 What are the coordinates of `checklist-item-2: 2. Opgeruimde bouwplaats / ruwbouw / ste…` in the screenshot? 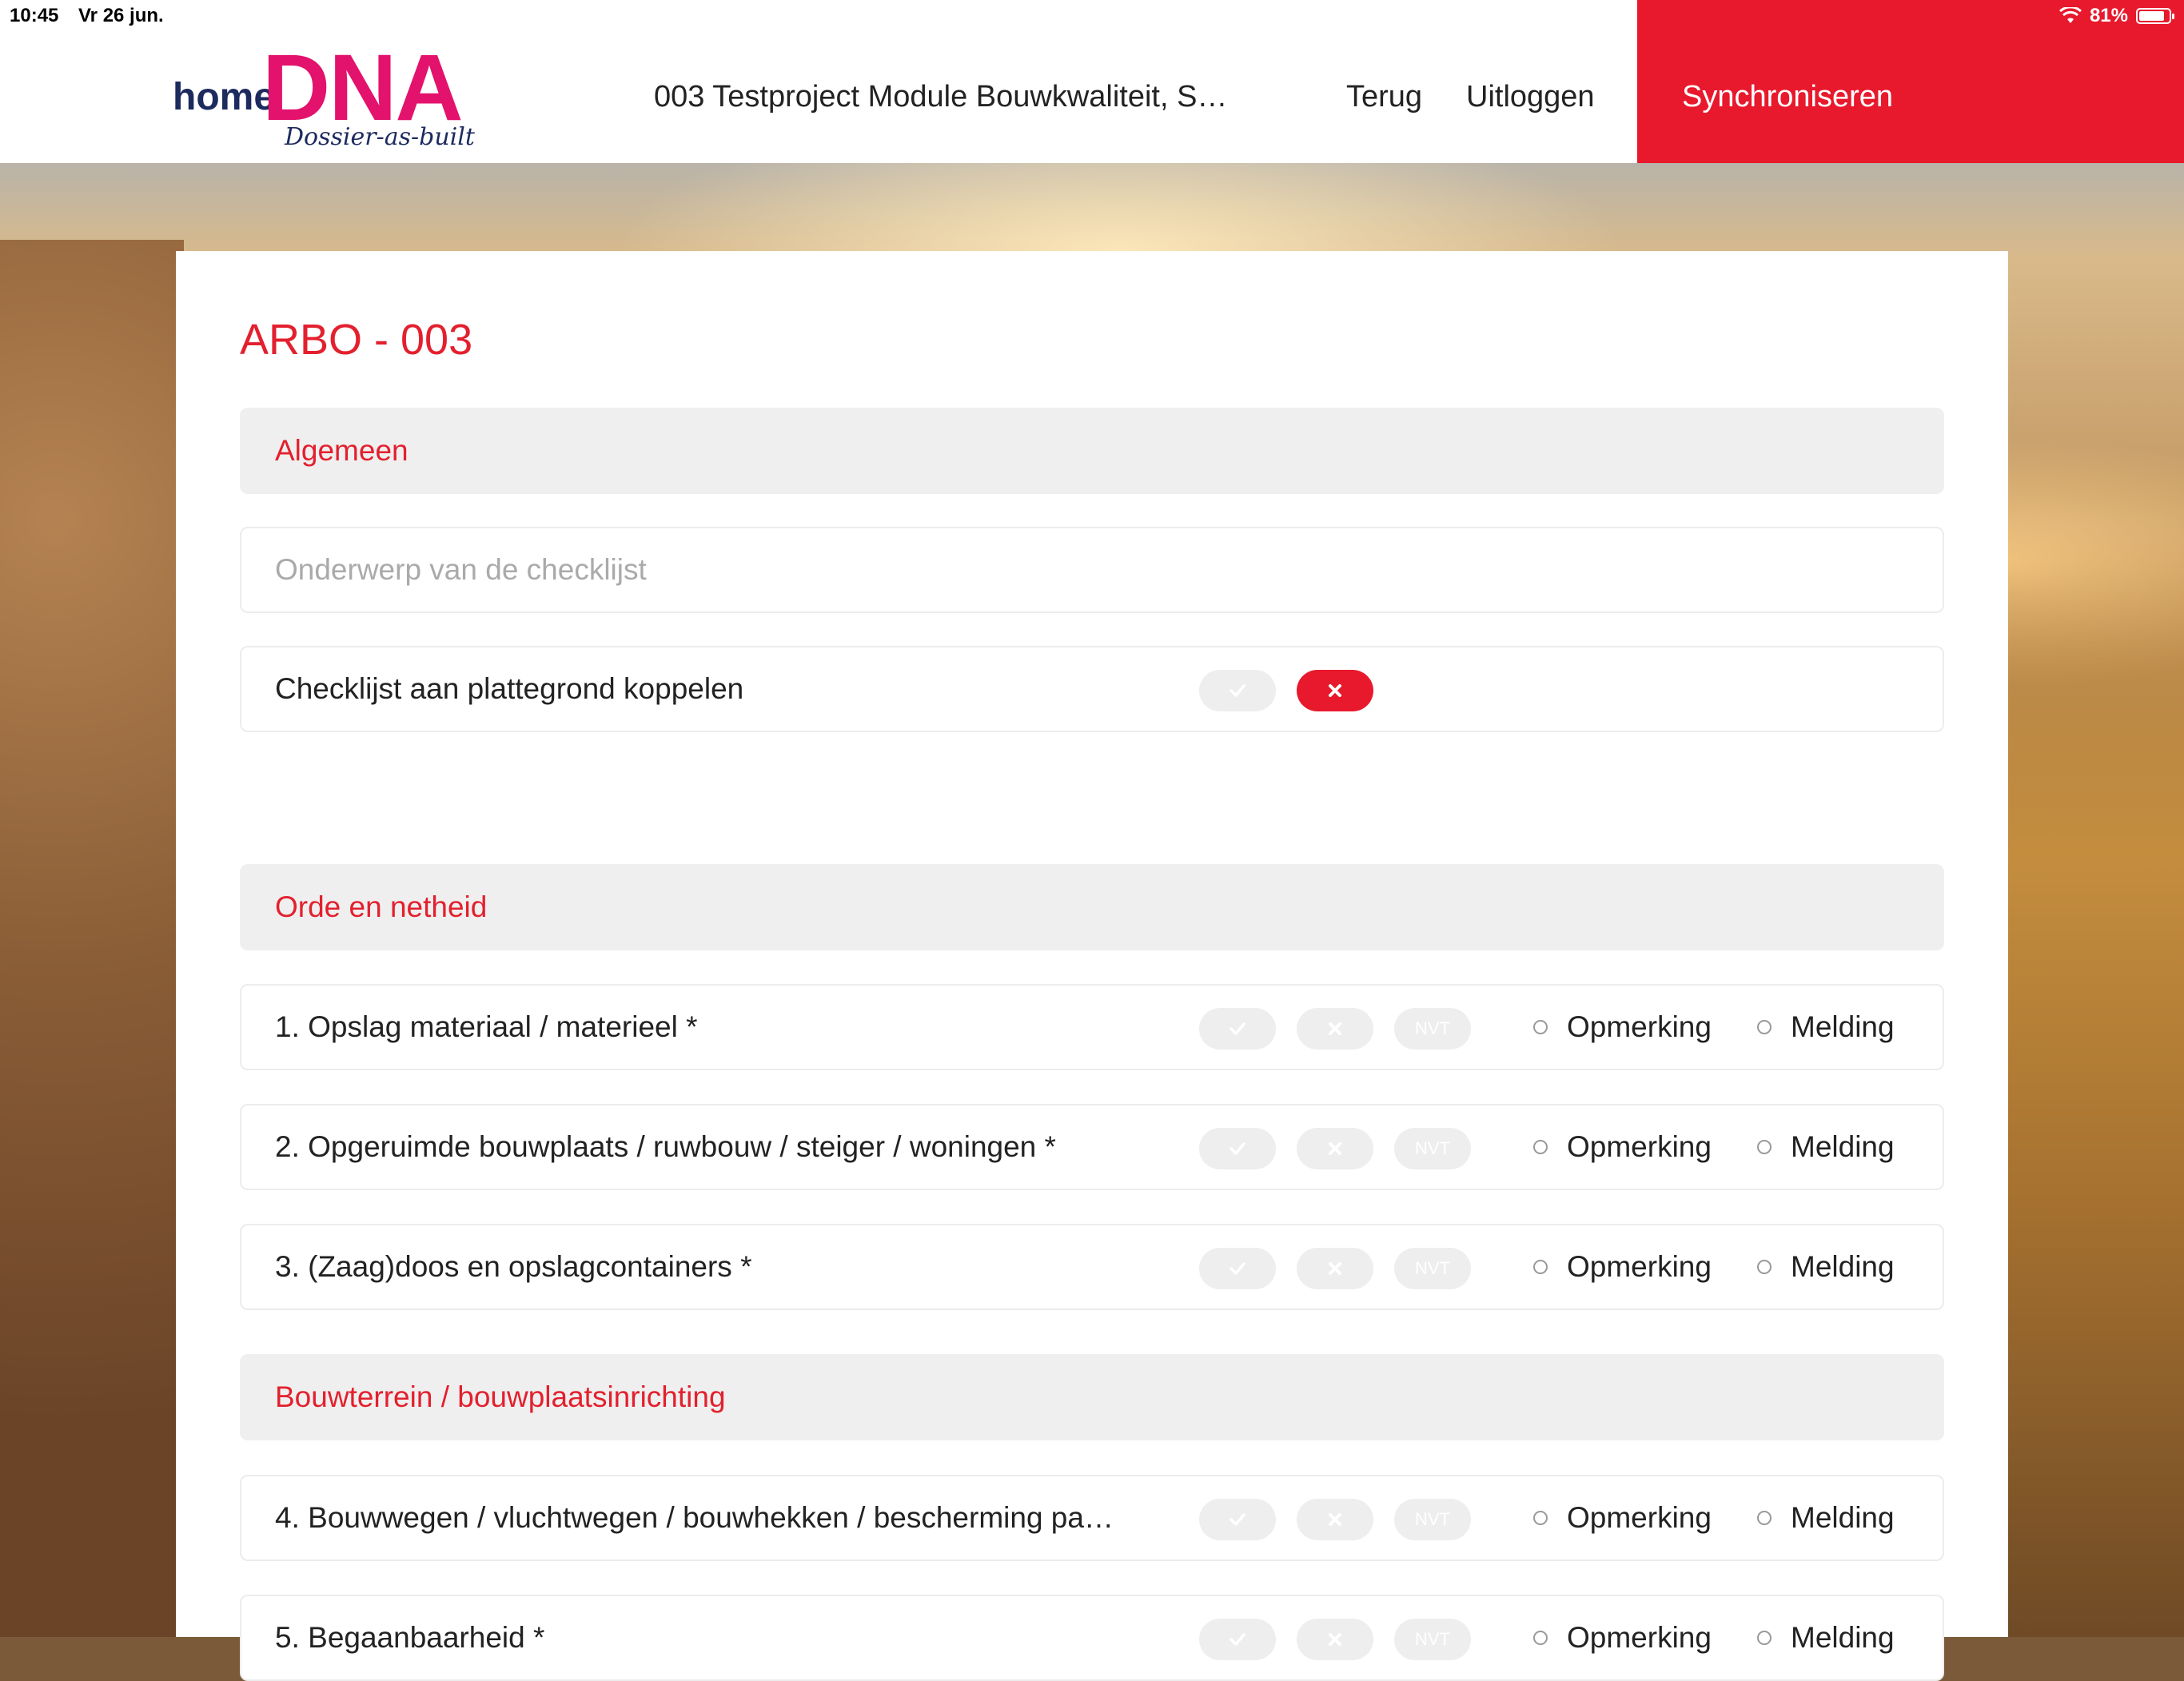 It's located at (1092, 1147).